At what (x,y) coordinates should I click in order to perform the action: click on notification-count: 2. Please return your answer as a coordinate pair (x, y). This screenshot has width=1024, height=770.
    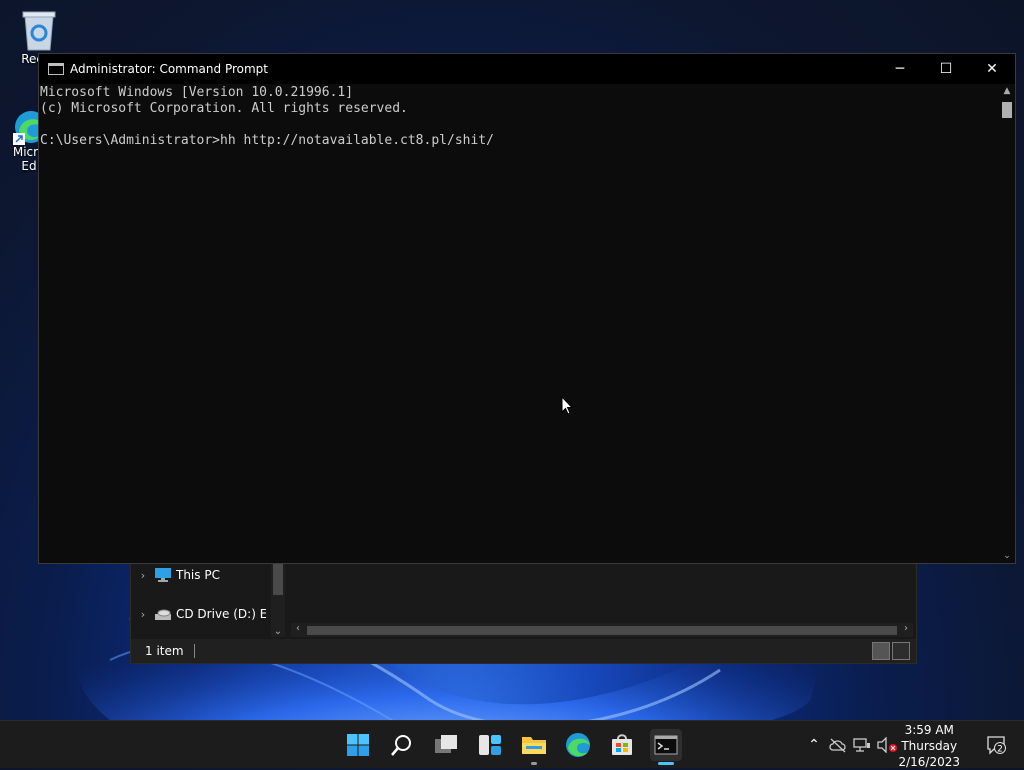
    Looking at the image, I should click on (1000, 750).